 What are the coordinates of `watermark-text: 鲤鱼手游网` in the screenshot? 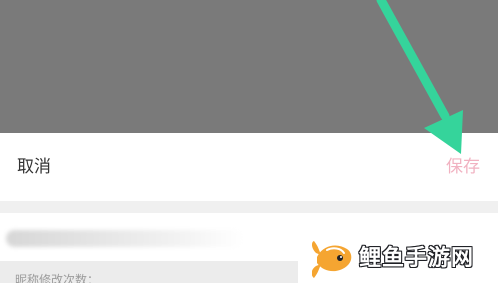 It's located at (417, 258).